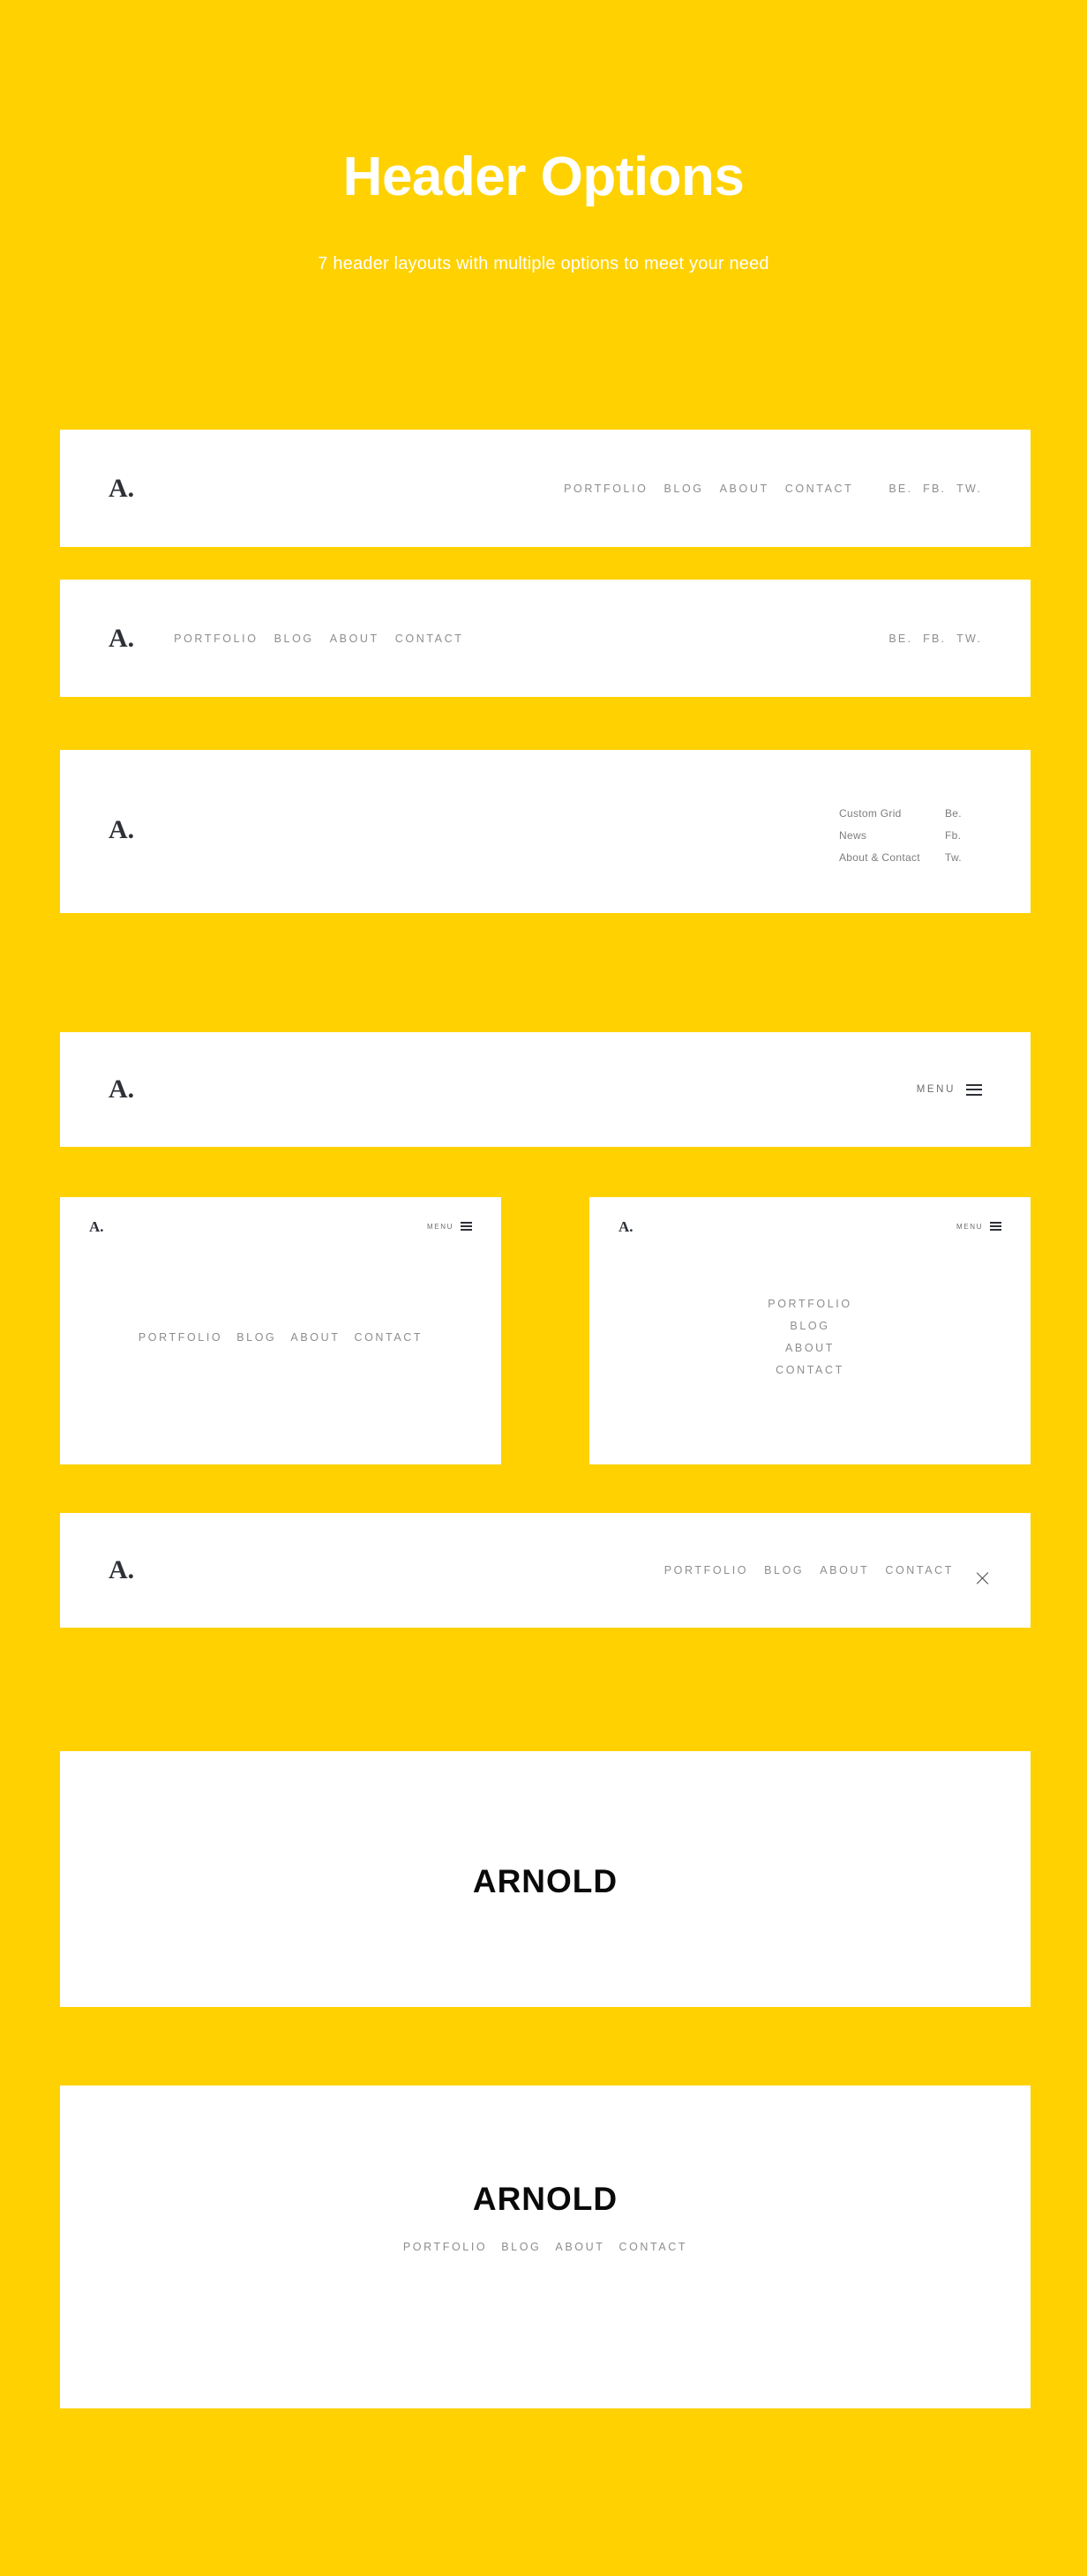 This screenshot has width=1087, height=2576. I want to click on header-preview-9: ARNOLD PORTFOLIO BLOG ABOUT CONTACT, so click(545, 2247).